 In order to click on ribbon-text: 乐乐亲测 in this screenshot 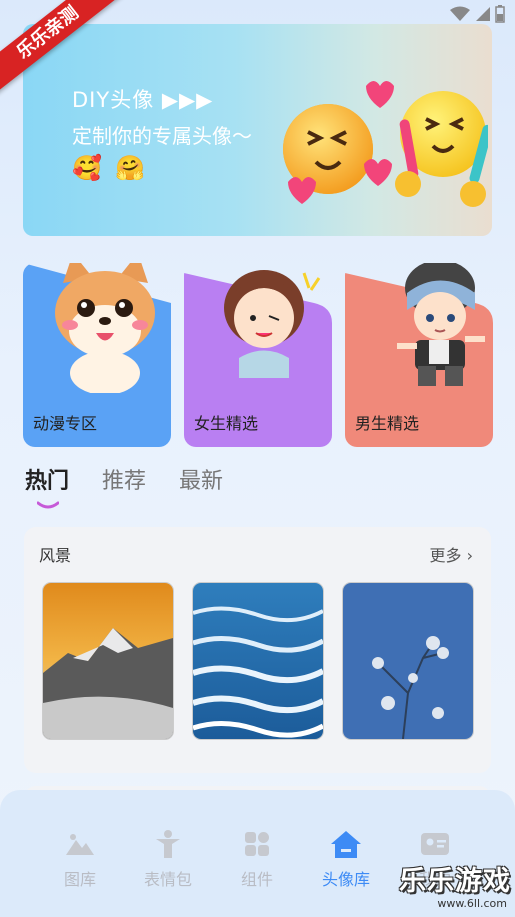, I will do `click(64, 50)`.